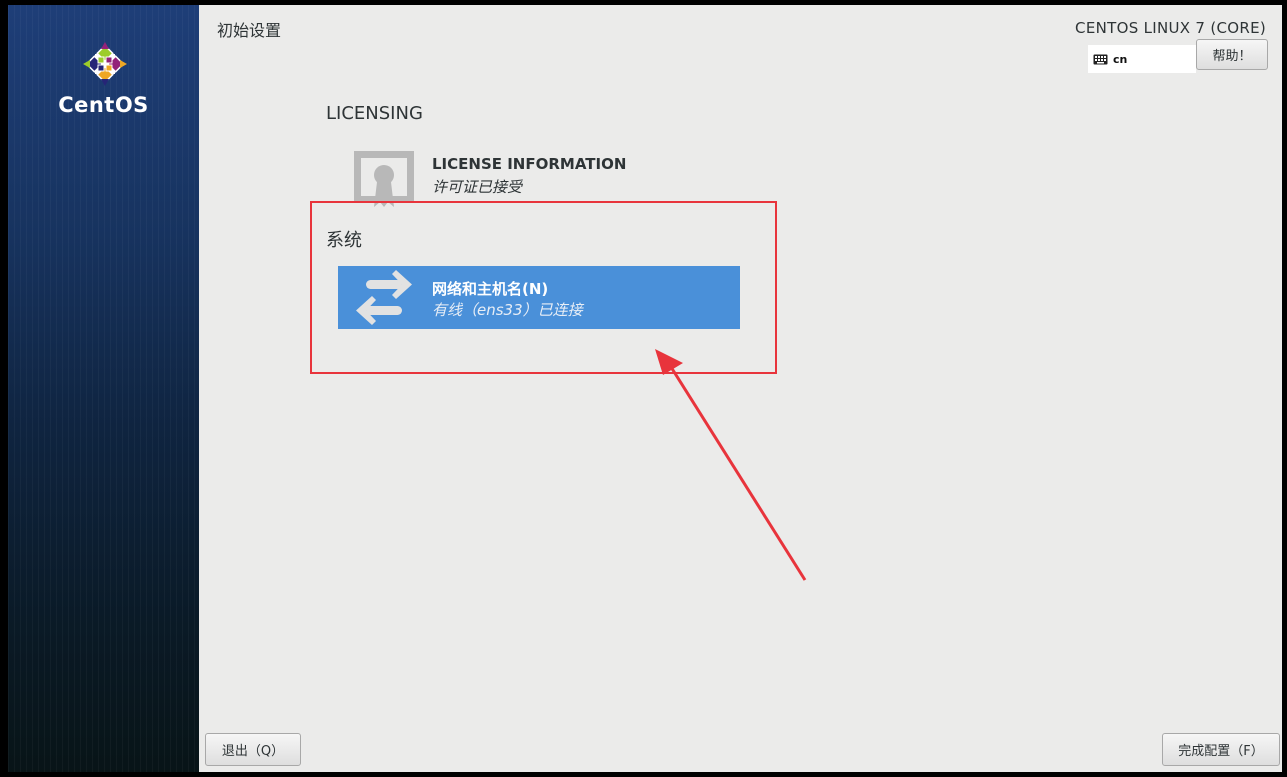  What do you see at coordinates (1170, 28) in the screenshot?
I see `product-title: CENTOS LINUX 7 (CORE)` at bounding box center [1170, 28].